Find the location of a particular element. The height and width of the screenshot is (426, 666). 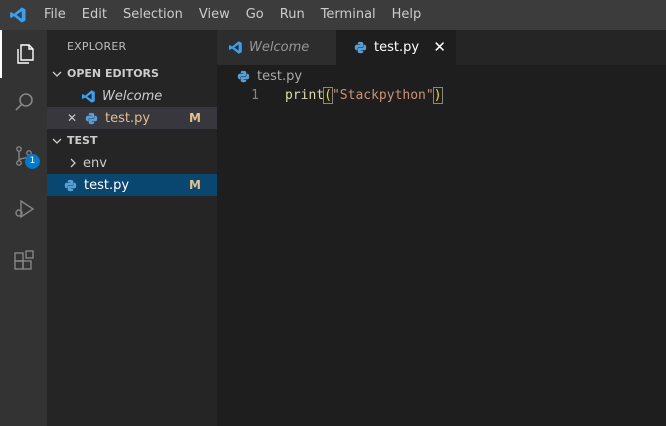

breadcrumb: test.py is located at coordinates (441, 76).